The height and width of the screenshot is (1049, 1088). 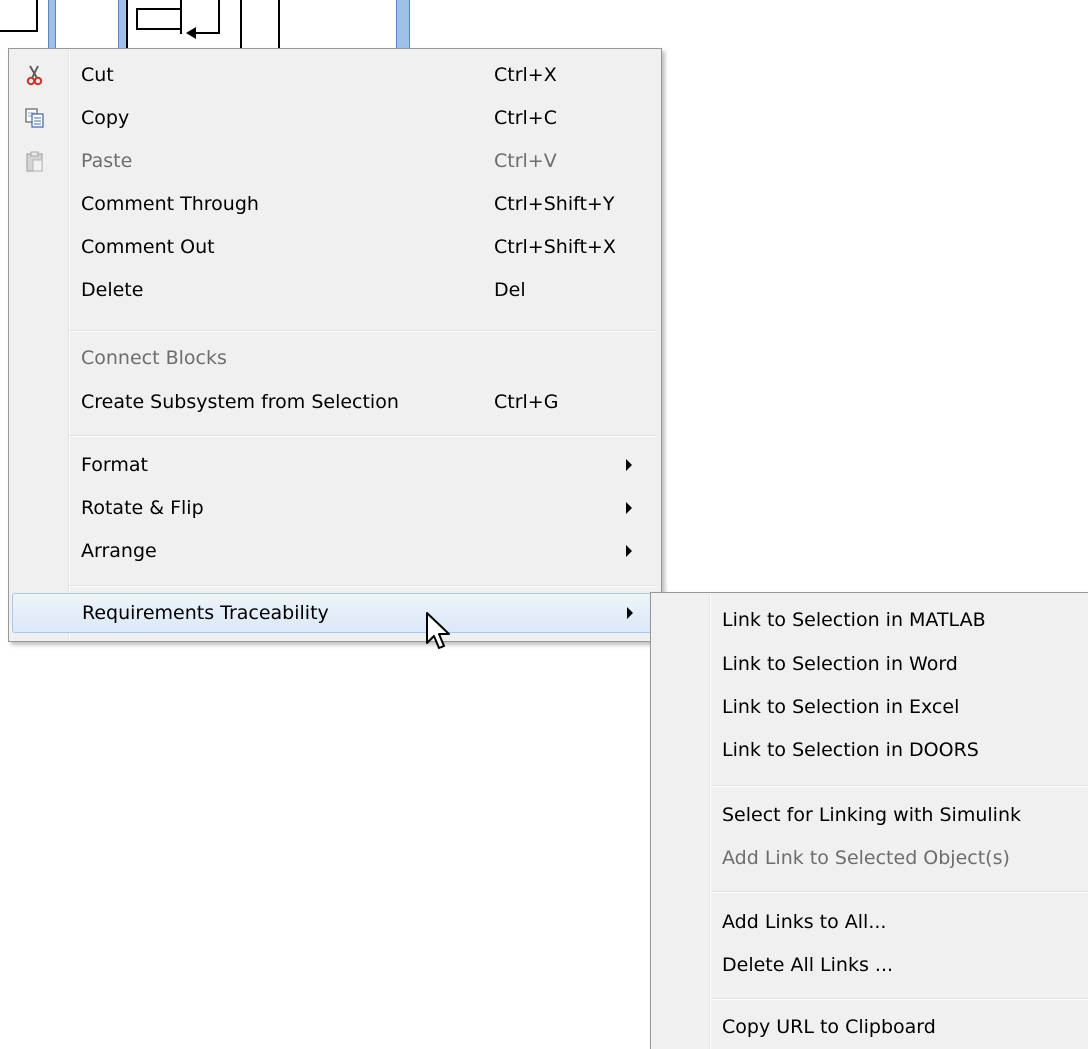 I want to click on menu-item-label: Link to Selection in Excel, so click(x=841, y=707).